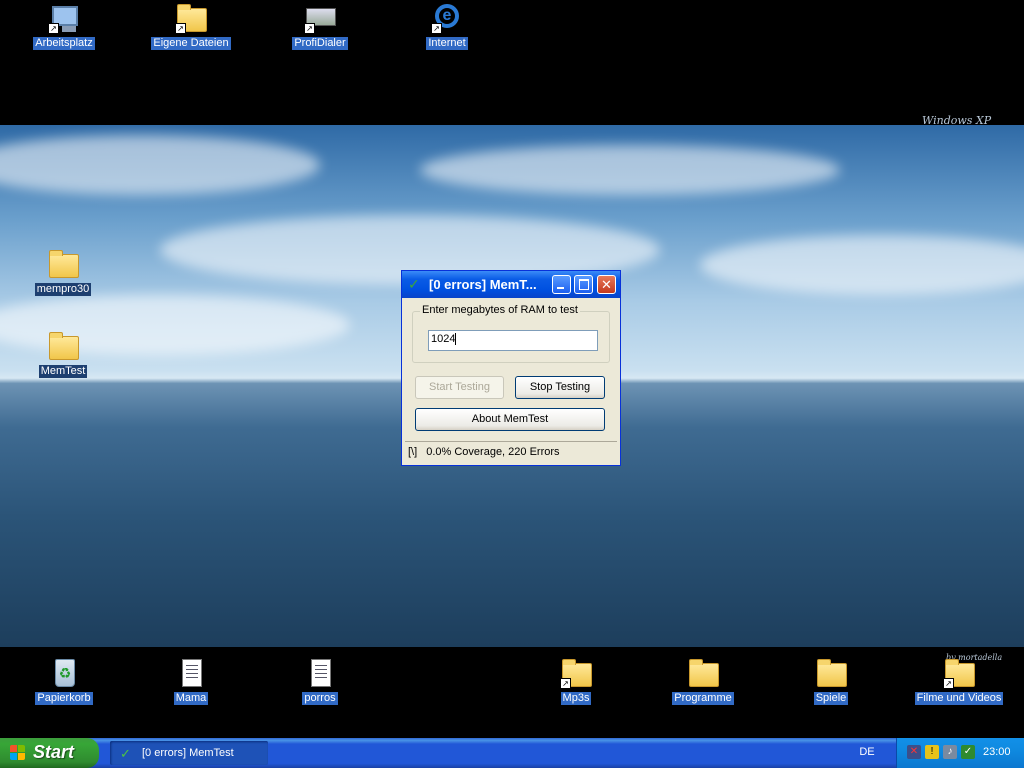 This screenshot has height=768, width=1024. I want to click on recycle-bin-icon: ♻, so click(65, 673).